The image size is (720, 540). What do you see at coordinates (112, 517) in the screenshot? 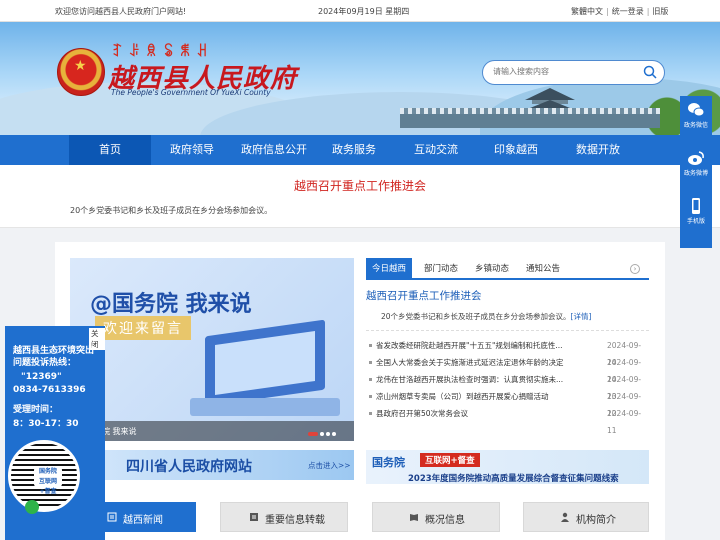
I see `news-icon` at bounding box center [112, 517].